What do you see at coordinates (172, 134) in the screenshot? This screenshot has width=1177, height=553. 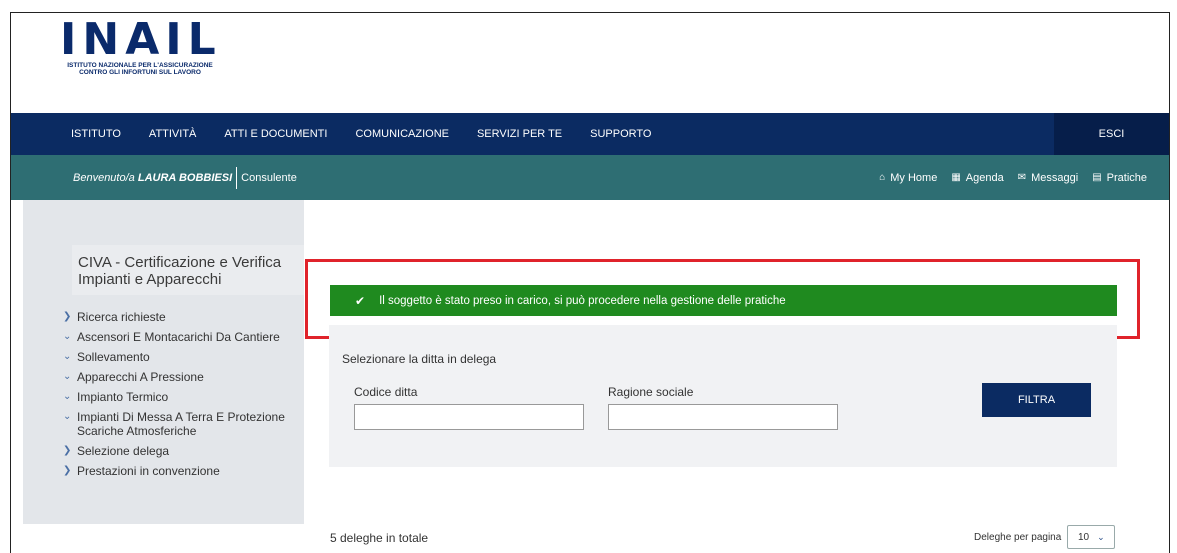 I see `nav-attivita: ATTIVITÀ` at bounding box center [172, 134].